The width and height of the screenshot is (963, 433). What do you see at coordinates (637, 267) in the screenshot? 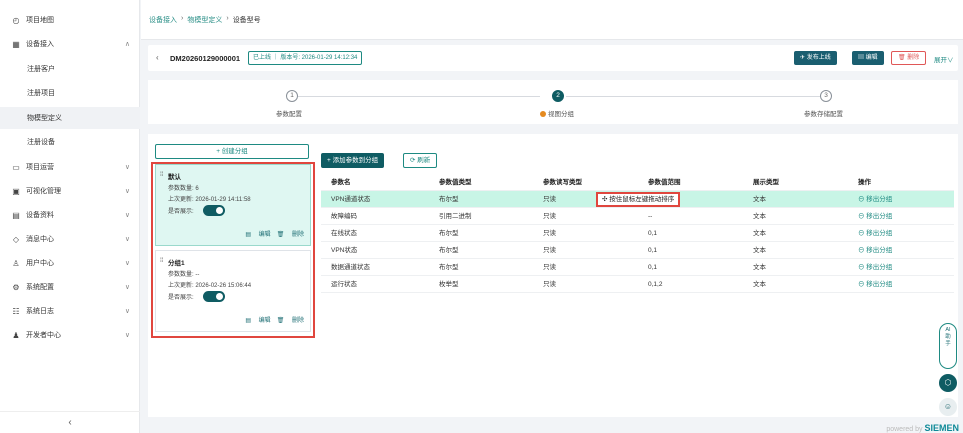
I see `table-row: 数据通道状态 布尔型 只读 0,1 文本 ⊖ 移出分组` at bounding box center [637, 267].